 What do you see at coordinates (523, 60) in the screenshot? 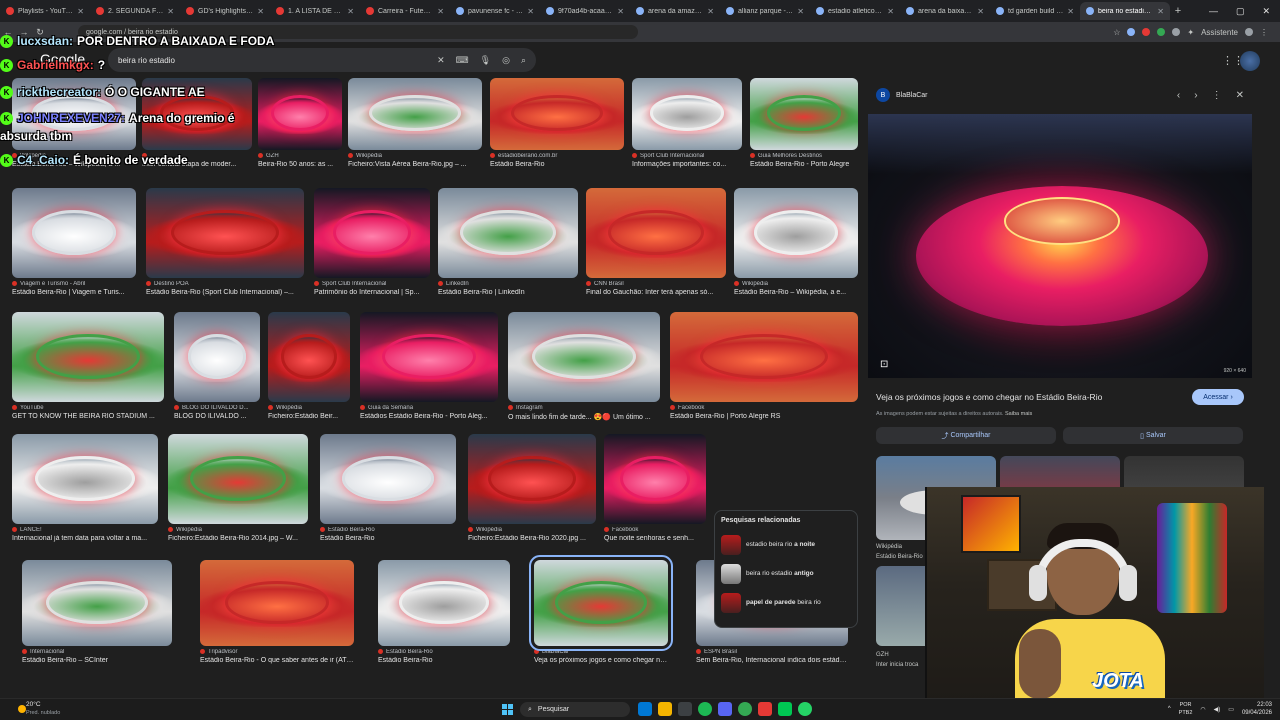
I see `search-icon: ⌕` at bounding box center [523, 60].